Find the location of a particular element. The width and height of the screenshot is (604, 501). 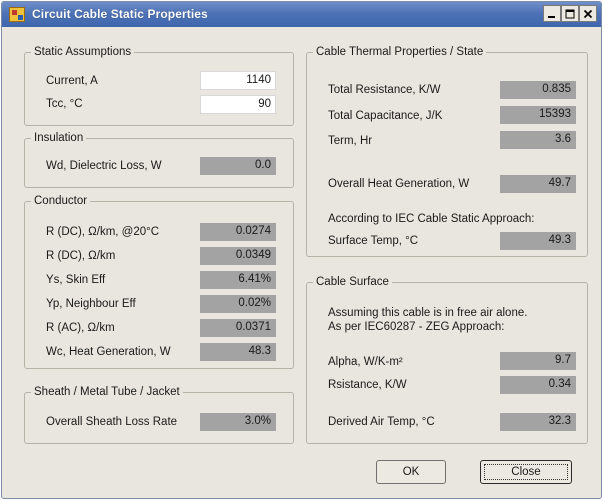

window-title: Circuit Cable Static Properties is located at coordinates (120, 14).